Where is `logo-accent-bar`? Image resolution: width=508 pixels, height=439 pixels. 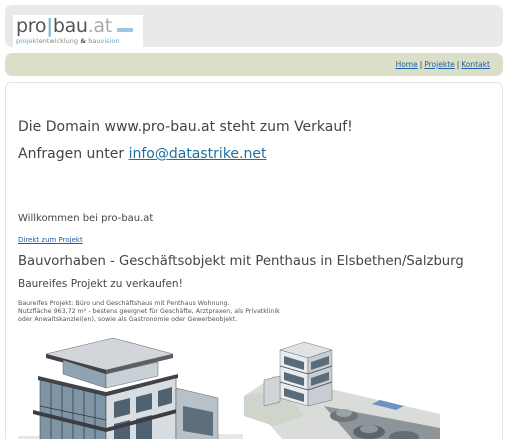 logo-accent-bar is located at coordinates (125, 30).